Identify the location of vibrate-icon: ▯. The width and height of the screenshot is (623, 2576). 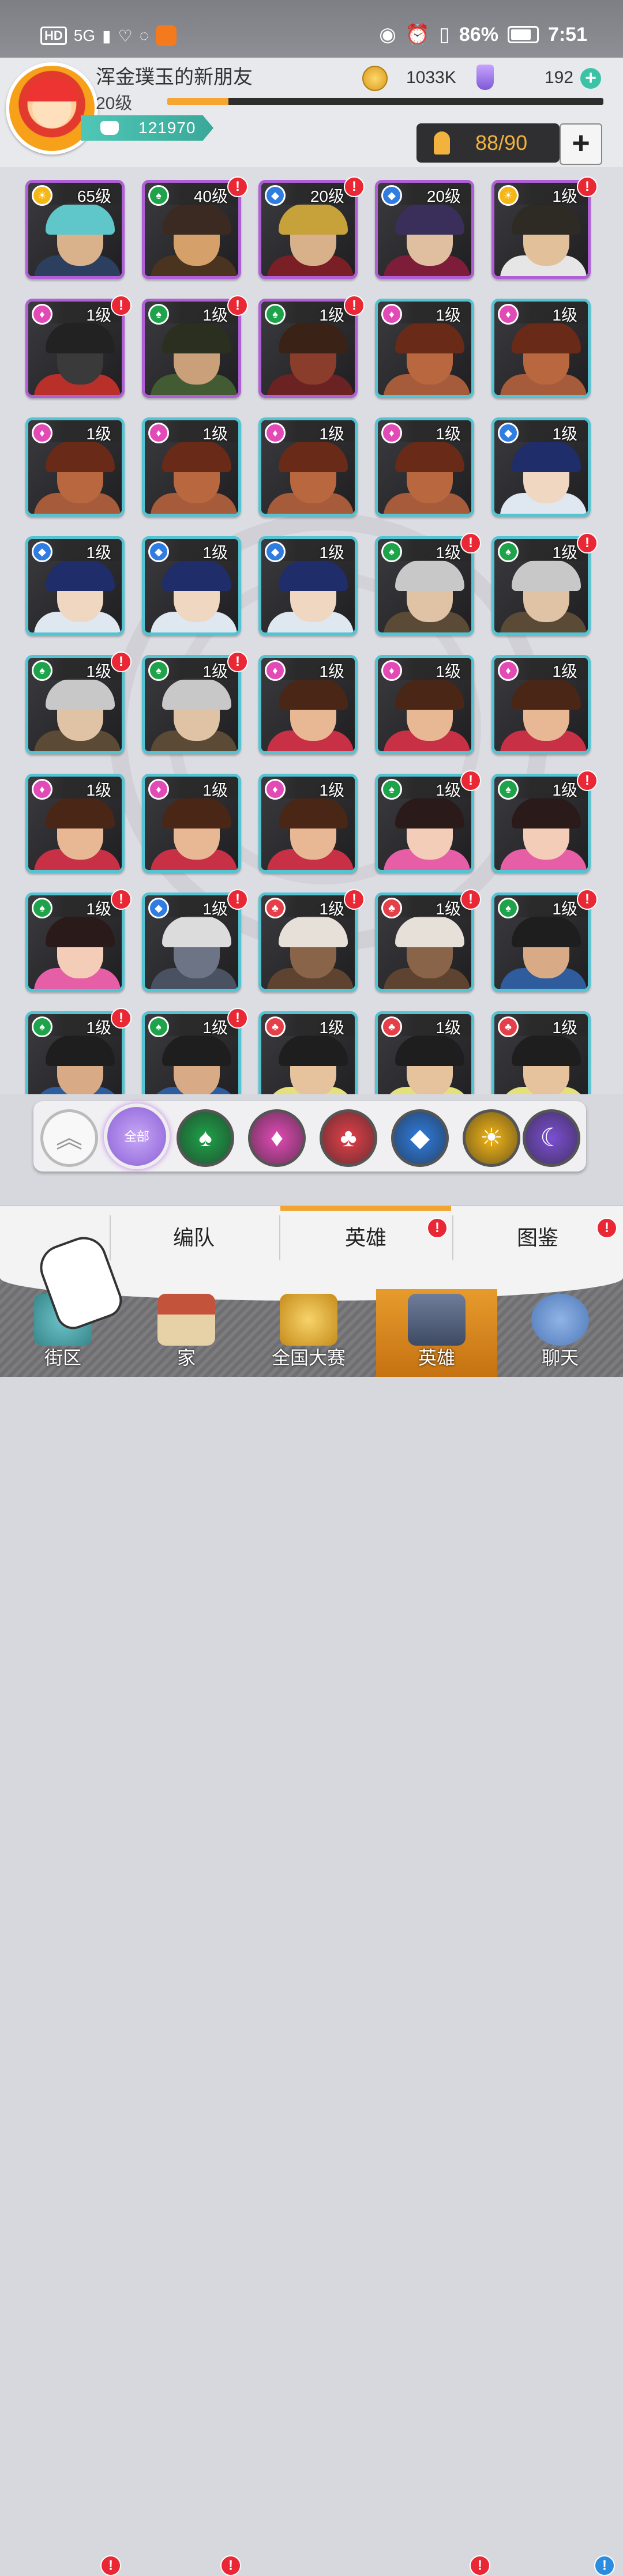
(444, 35).